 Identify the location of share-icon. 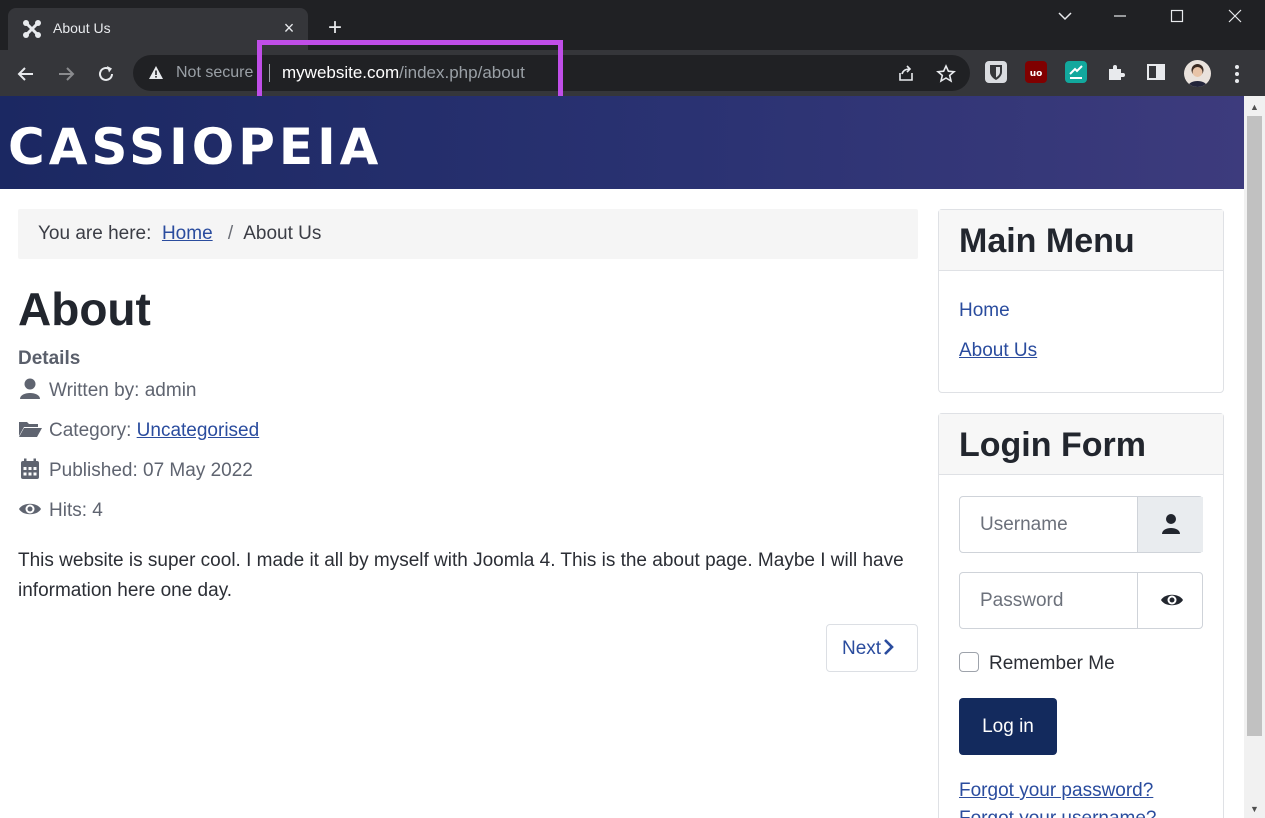
(906, 74).